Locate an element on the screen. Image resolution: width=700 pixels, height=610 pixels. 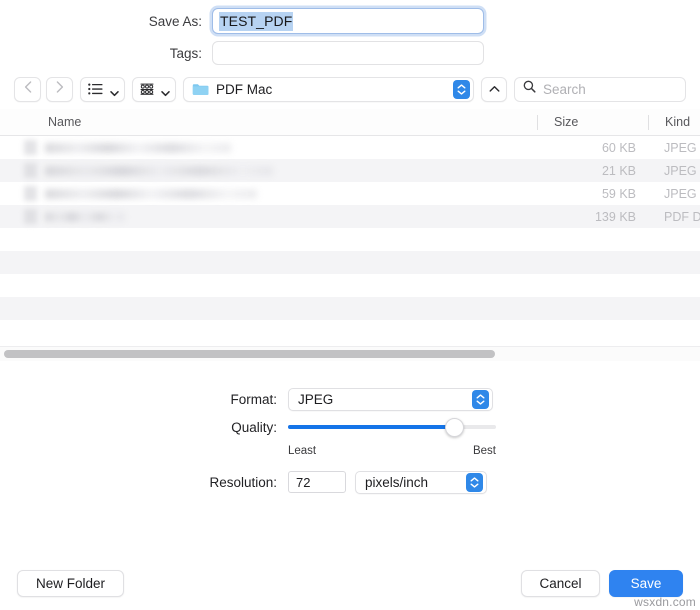
save-as-input: TEST_PDF is located at coordinates (348, 21).